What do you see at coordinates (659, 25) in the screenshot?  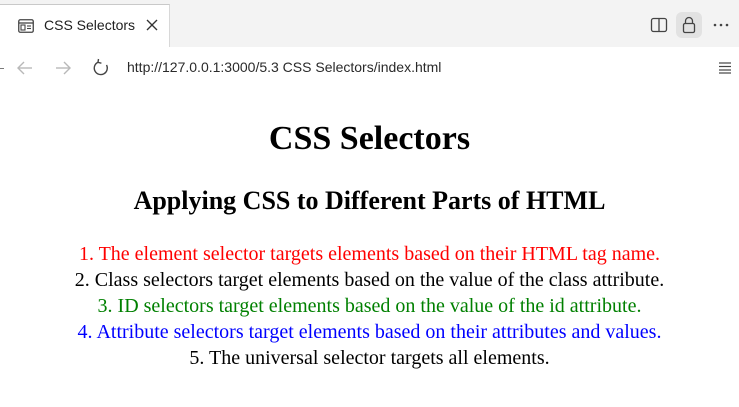 I see `split-view-icon` at bounding box center [659, 25].